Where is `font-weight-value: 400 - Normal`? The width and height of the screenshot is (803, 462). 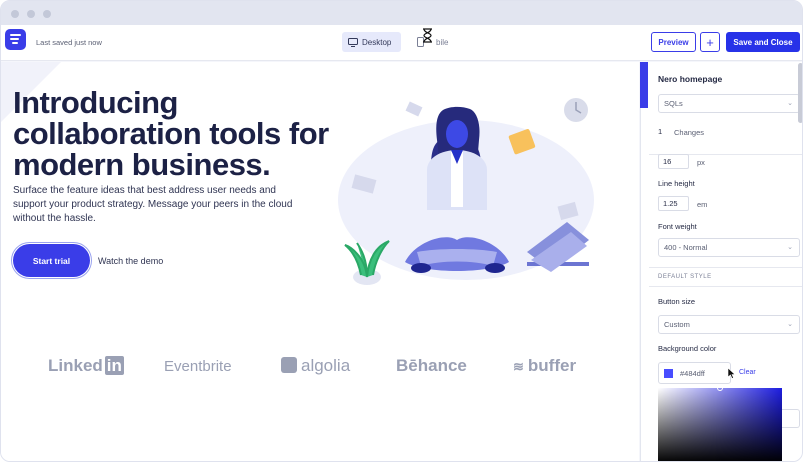 font-weight-value: 400 - Normal is located at coordinates (686, 247).